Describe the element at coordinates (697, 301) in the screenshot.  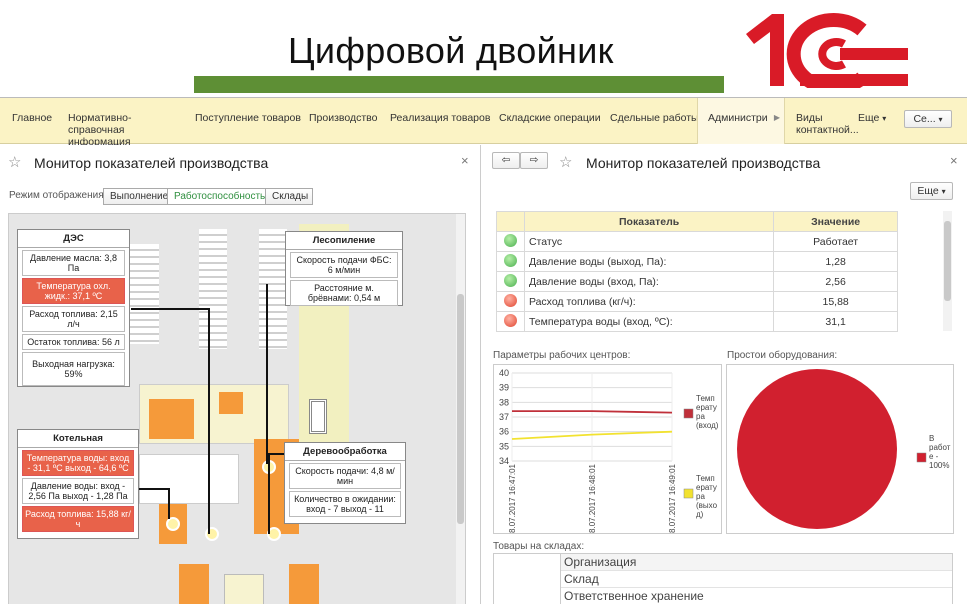
I see `table-row: Расход топлива (кг/ч): 15,88` at that location.